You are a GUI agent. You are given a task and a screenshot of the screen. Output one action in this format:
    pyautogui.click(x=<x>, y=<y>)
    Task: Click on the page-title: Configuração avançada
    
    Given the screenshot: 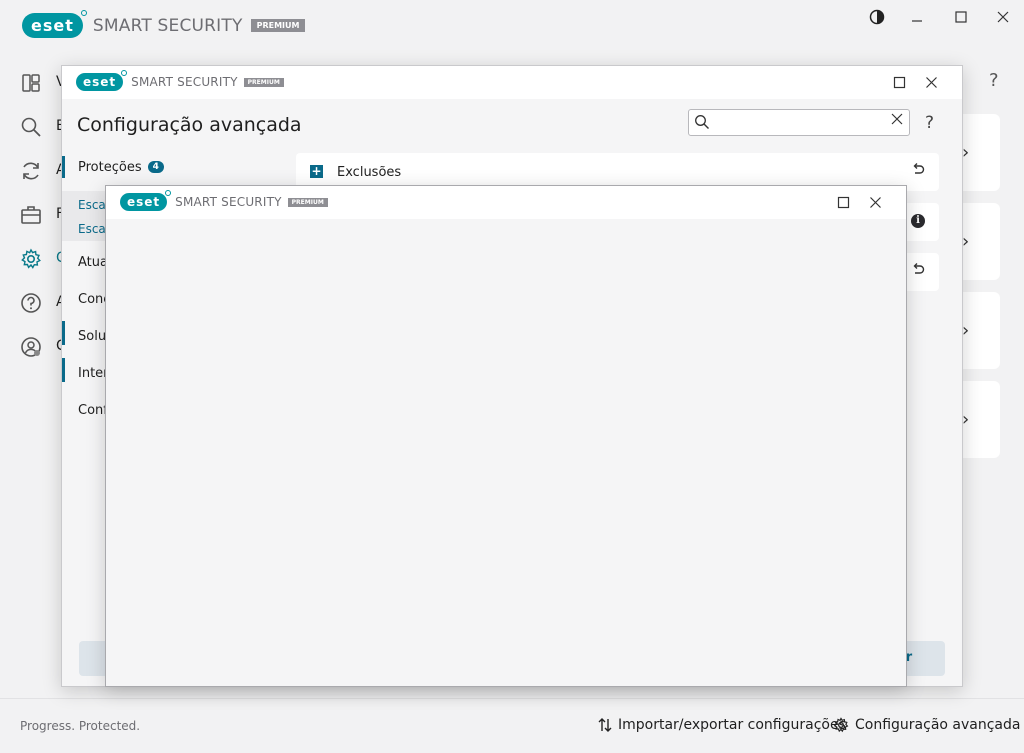 What is the action you would take?
    pyautogui.click(x=189, y=125)
    